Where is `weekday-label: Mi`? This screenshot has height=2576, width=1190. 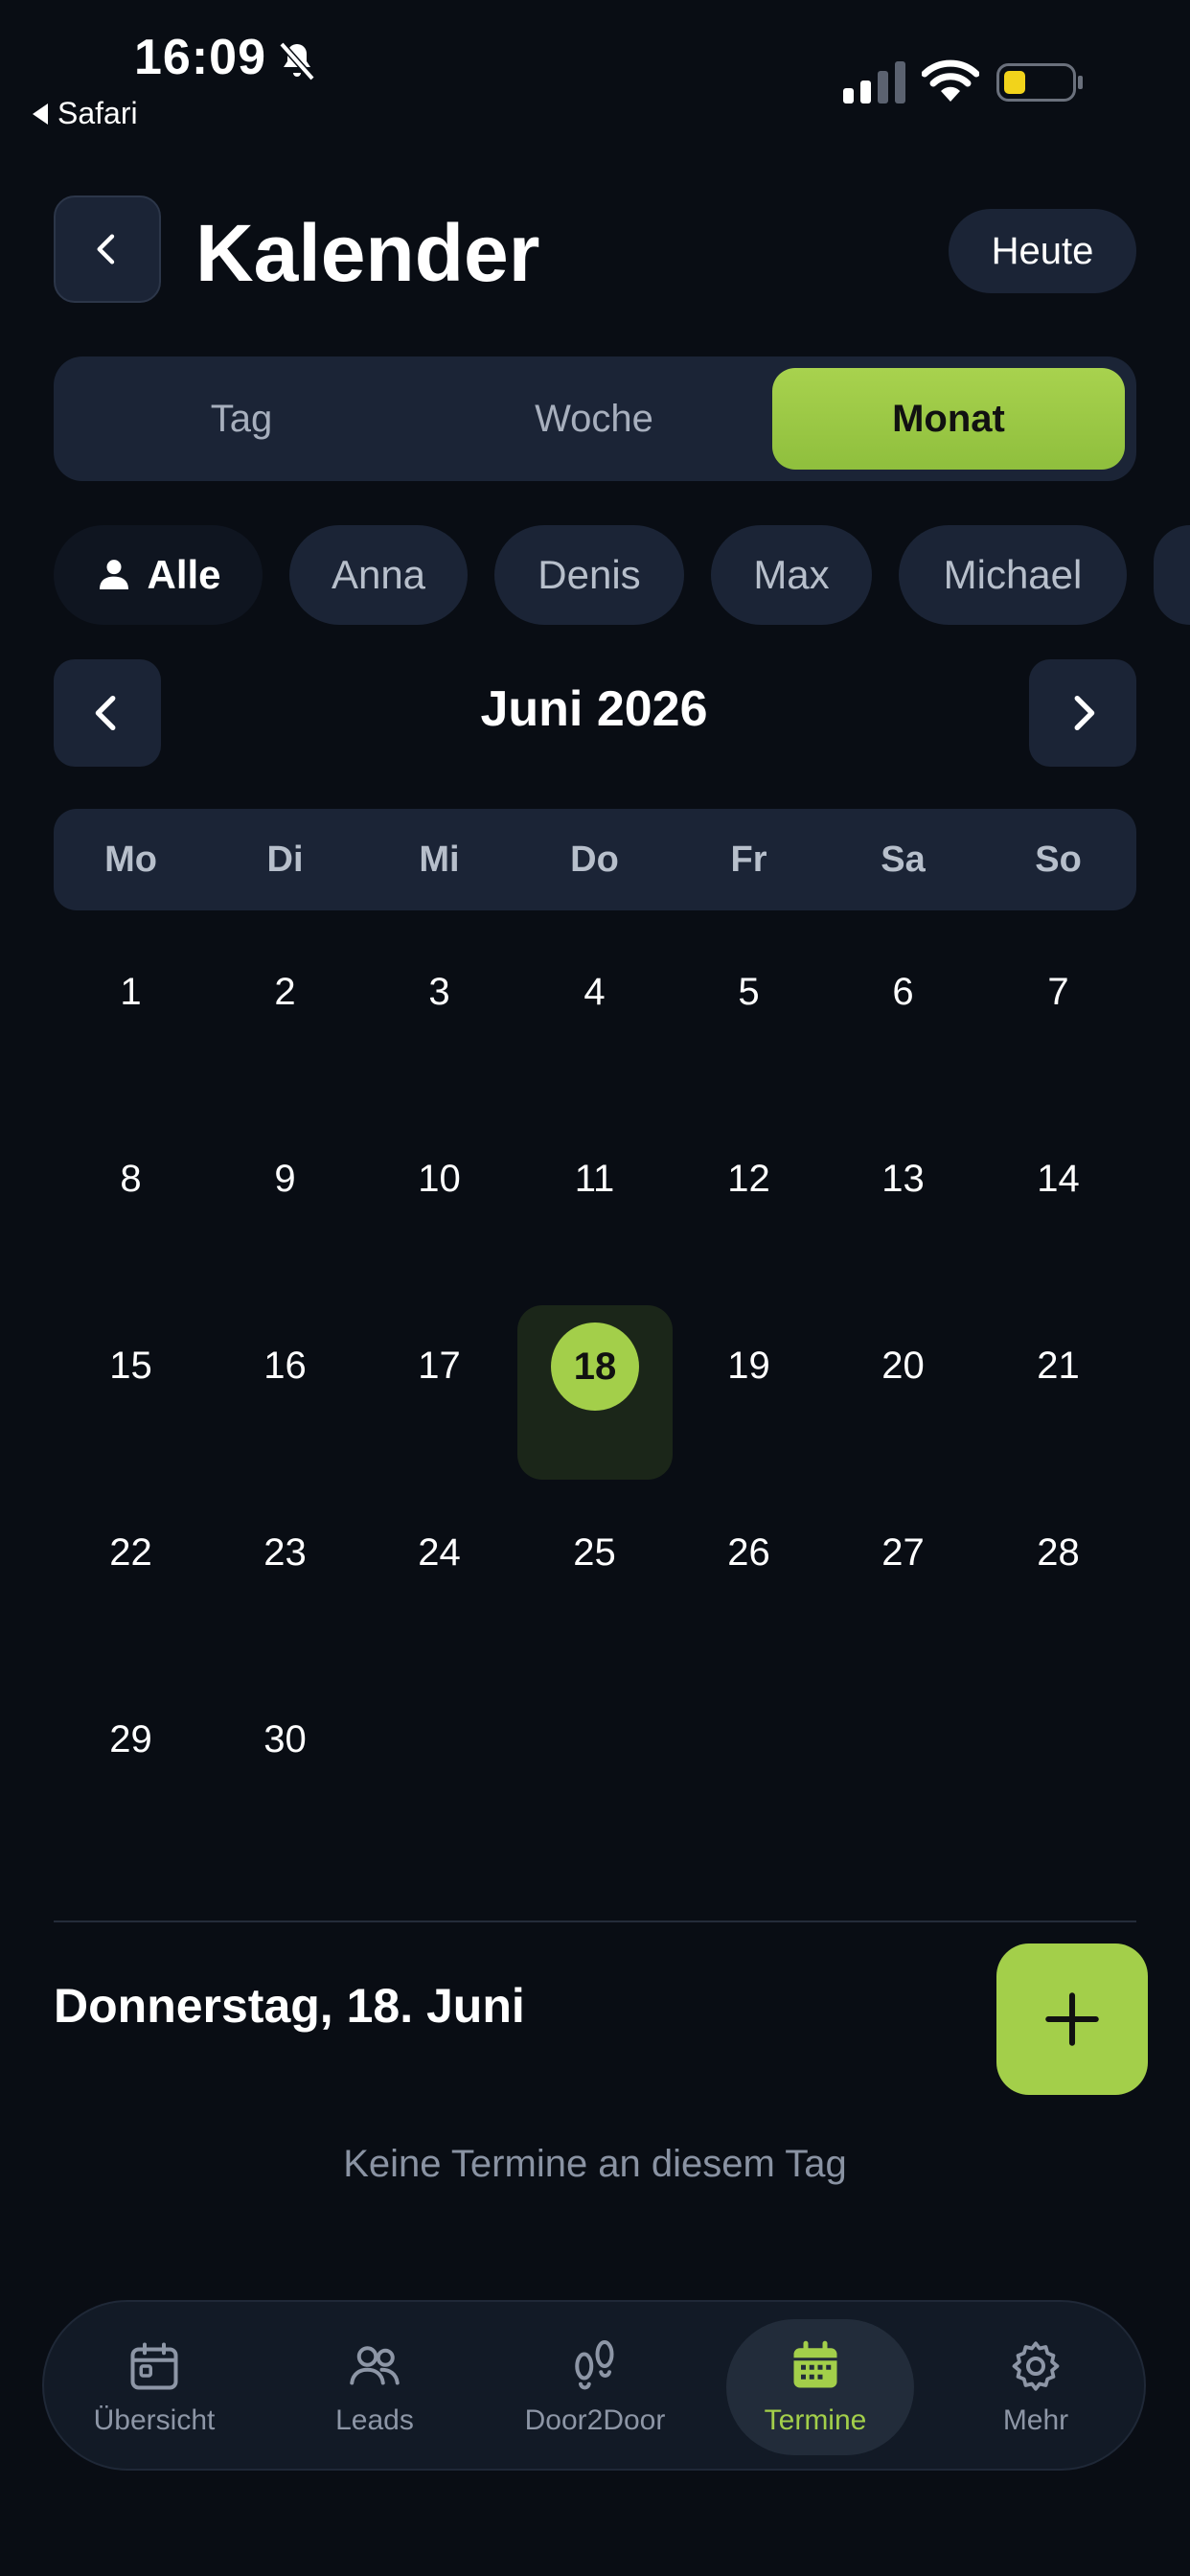 weekday-label: Mi is located at coordinates (440, 859).